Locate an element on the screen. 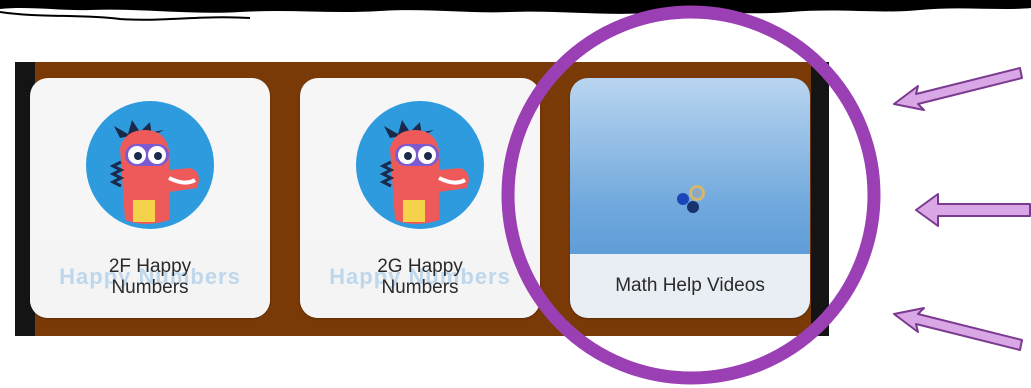 Image resolution: width=1031 pixels, height=388 pixels. torn-paper-edge is located at coordinates (515, 10).